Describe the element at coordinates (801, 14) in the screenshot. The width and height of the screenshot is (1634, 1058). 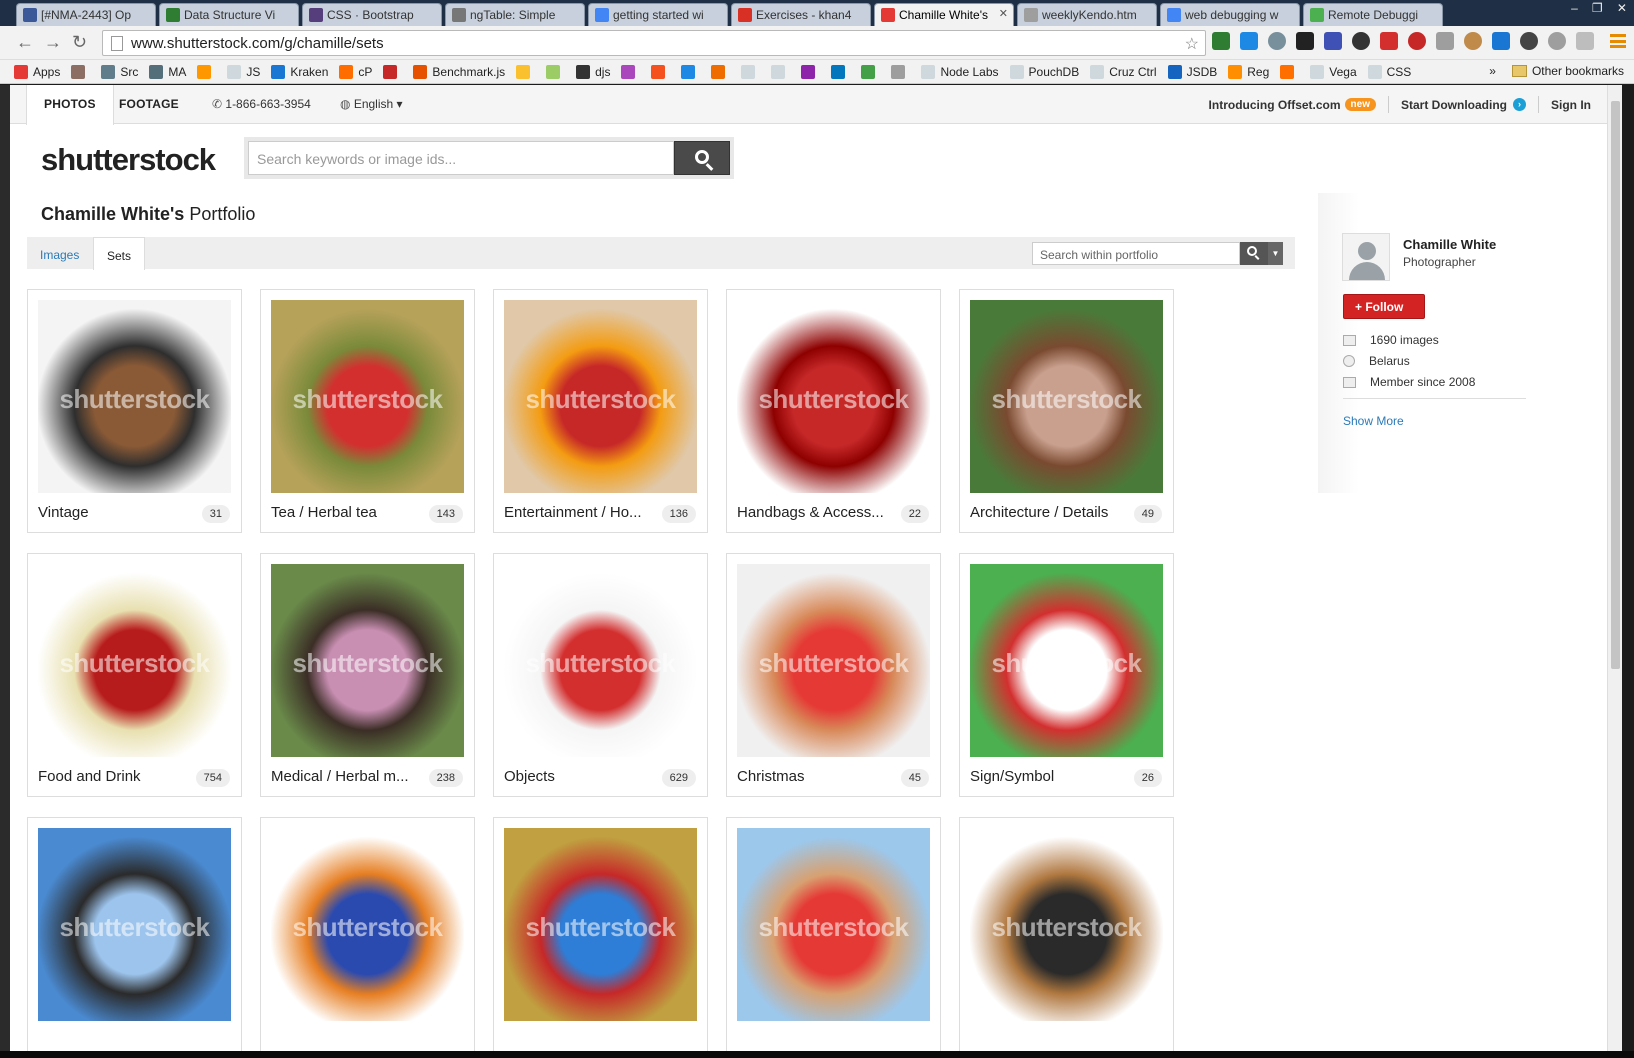
I see `browser-tab: Exercises - khan4` at that location.